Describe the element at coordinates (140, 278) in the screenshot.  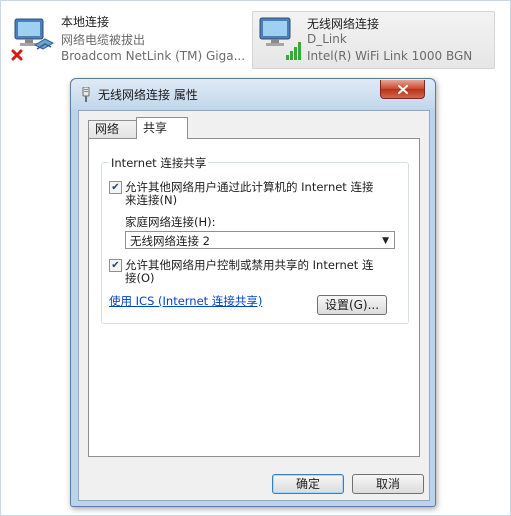
I see `allow-control-label-line2: 接(O)` at that location.